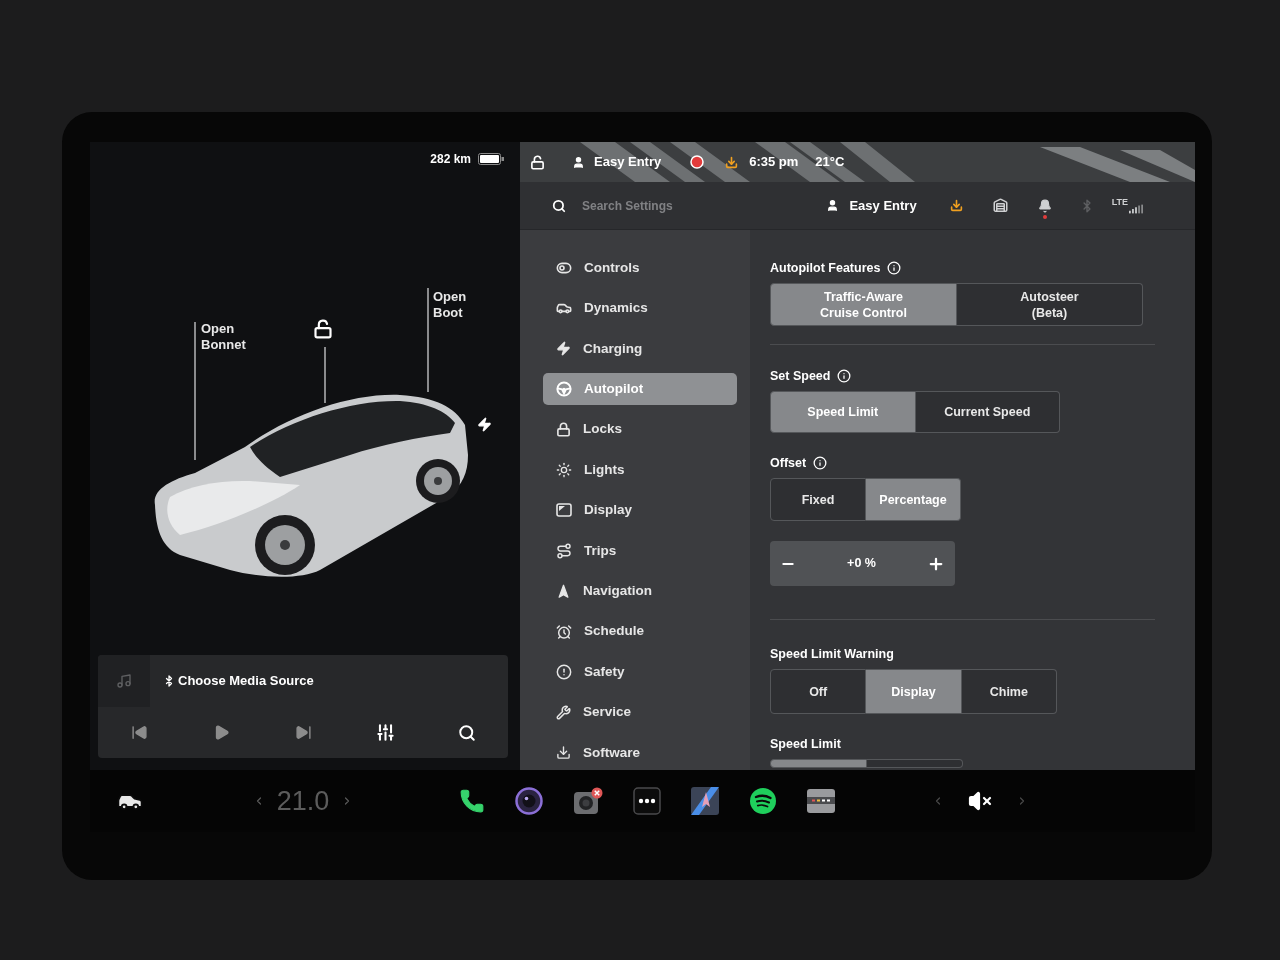  I want to click on segment-option: Autosteer (Beta), so click(1050, 304).